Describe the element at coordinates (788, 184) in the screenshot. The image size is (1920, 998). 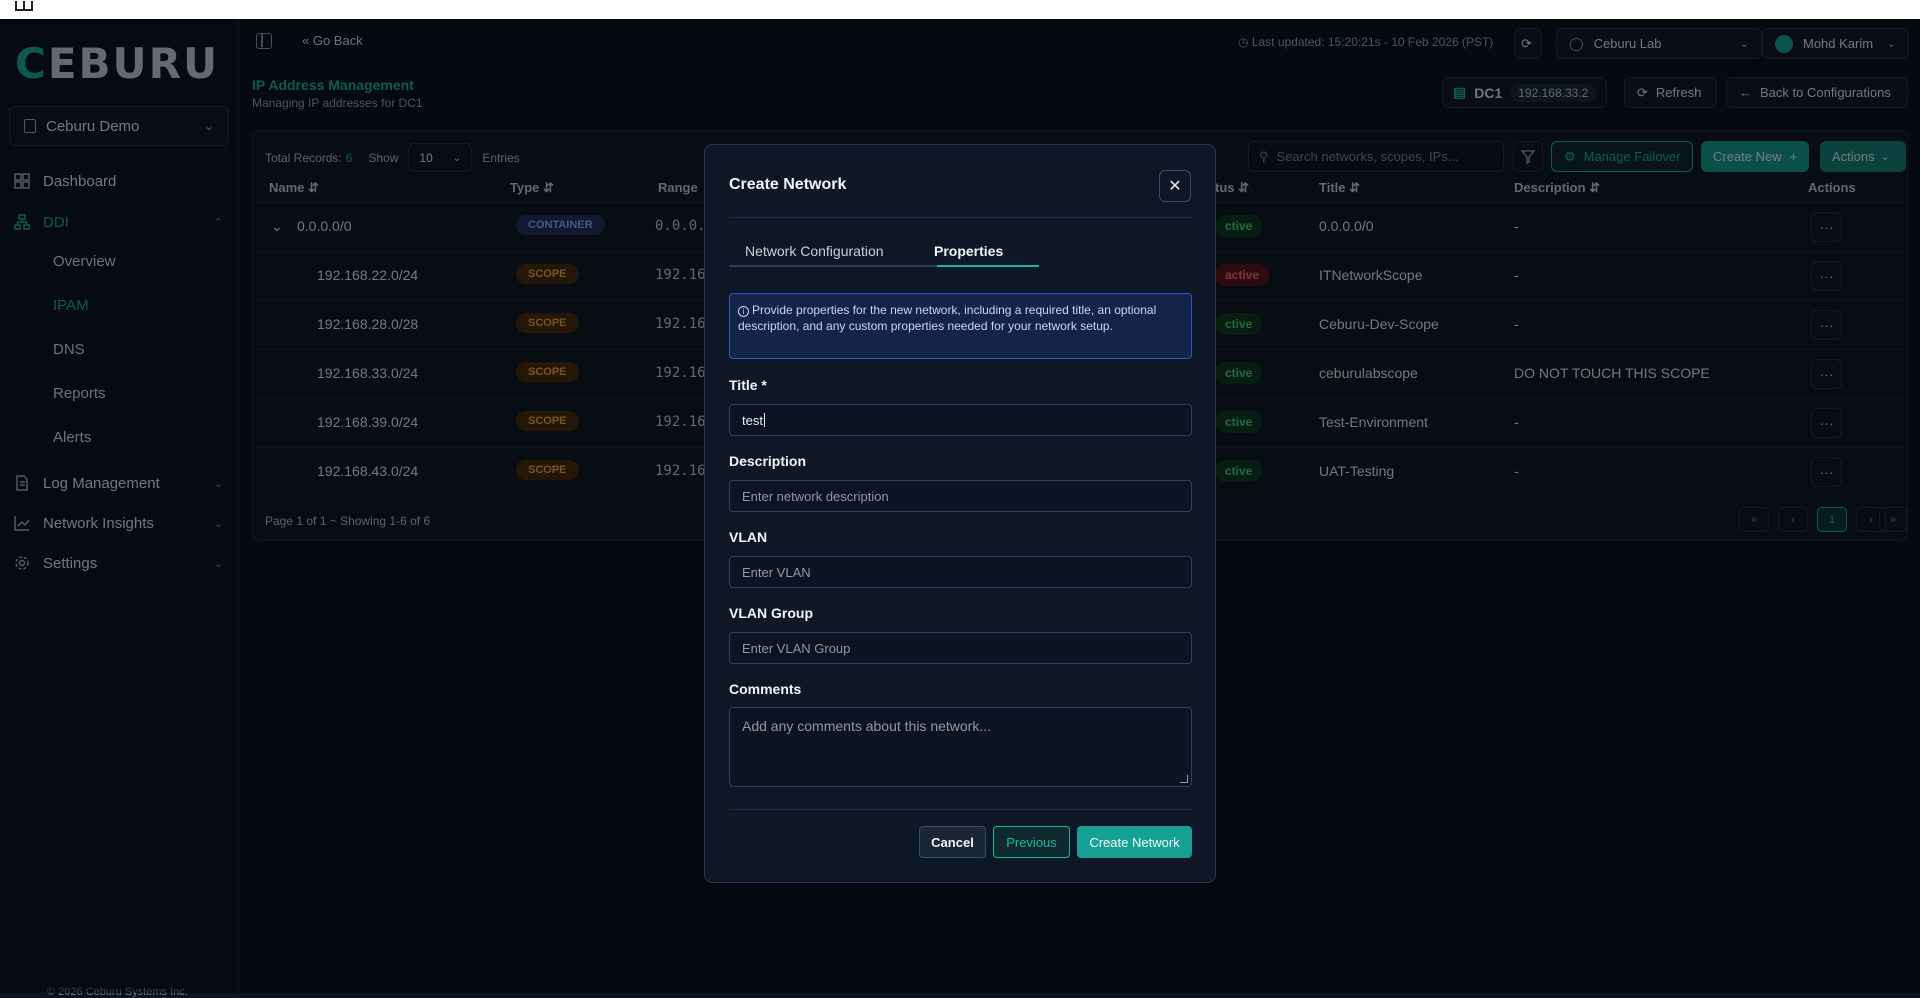
I see `dialog-title: Create Network` at that location.